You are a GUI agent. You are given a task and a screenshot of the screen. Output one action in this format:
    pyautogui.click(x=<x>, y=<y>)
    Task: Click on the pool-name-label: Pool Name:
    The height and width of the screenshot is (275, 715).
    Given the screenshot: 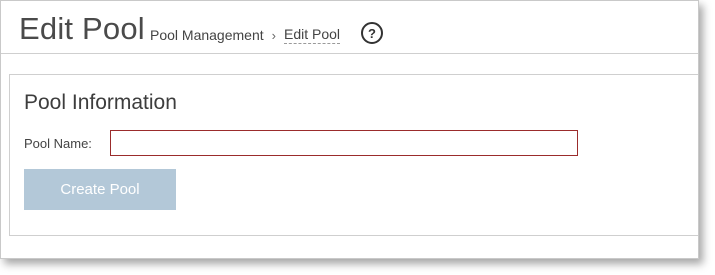 What is the action you would take?
    pyautogui.click(x=58, y=143)
    